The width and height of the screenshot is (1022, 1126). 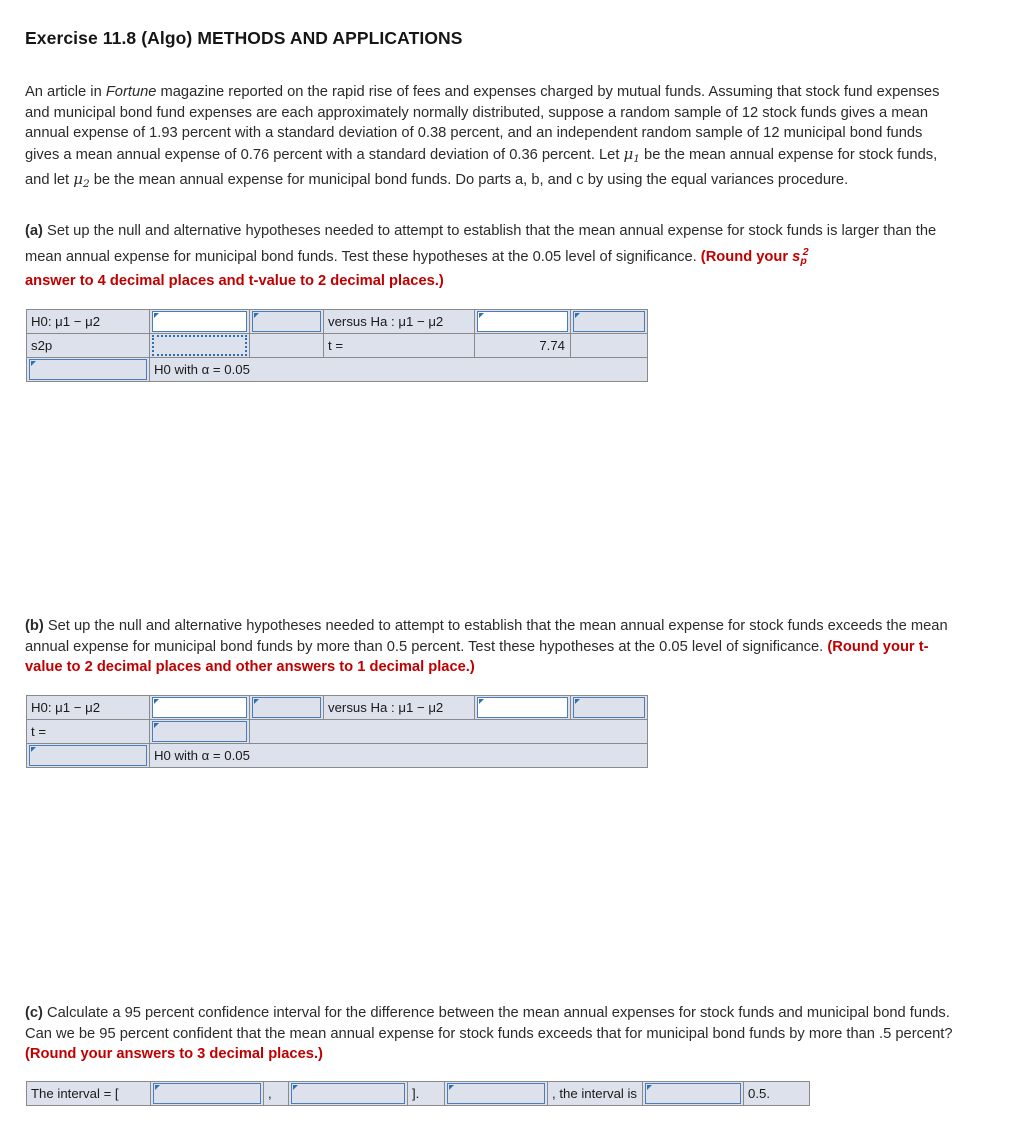 I want to click on part-a-t-value: 7.74, so click(x=522, y=345).